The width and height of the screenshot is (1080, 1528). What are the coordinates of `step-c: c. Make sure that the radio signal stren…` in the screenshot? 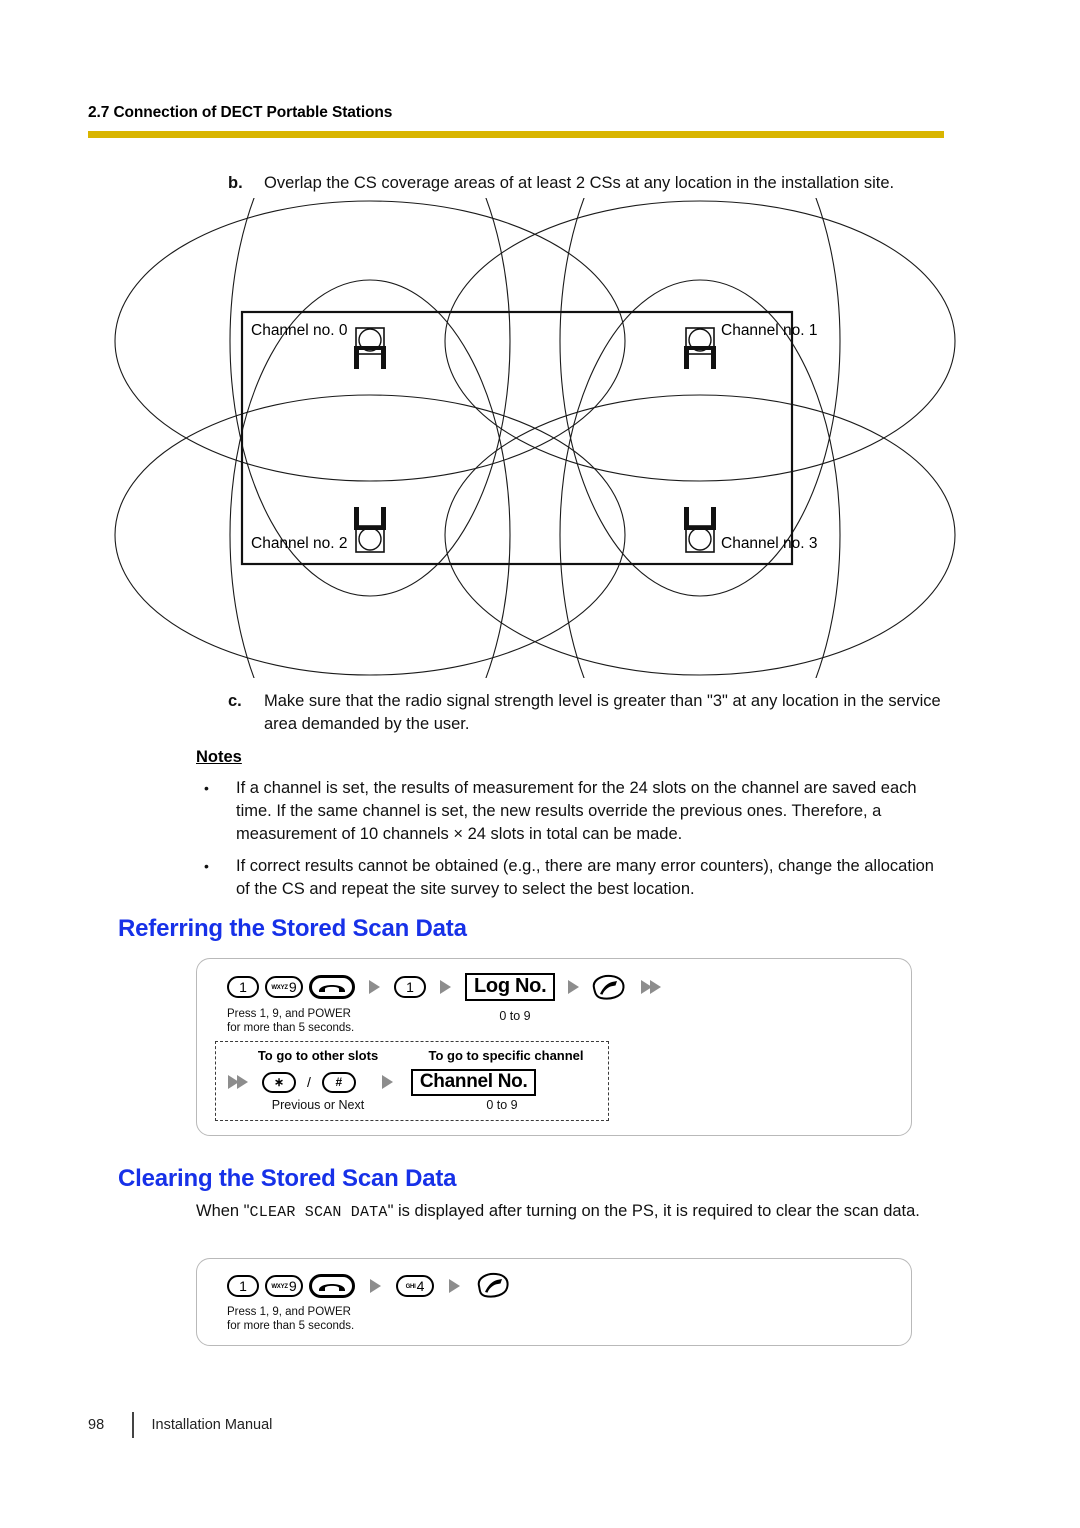 It's located at (588, 713).